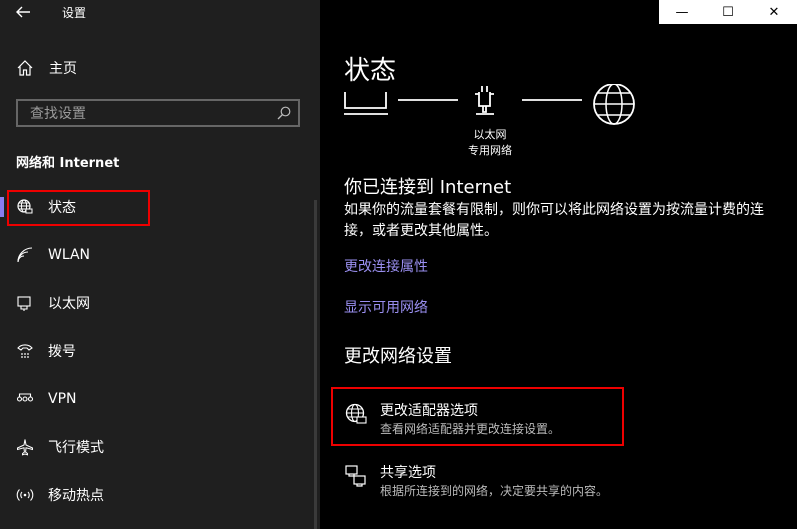 Image resolution: width=797 pixels, height=529 pixels. I want to click on sidebar-item-mobile-hotspot: 移动热点, so click(161, 495).